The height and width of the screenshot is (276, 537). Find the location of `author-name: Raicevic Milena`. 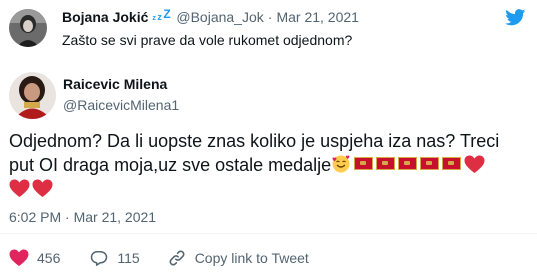

author-name: Raicevic Milena is located at coordinates (115, 84).